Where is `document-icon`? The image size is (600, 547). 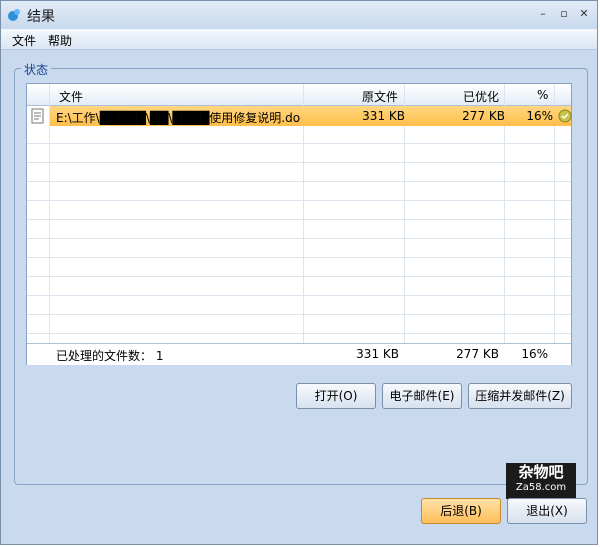 document-icon is located at coordinates (37, 116).